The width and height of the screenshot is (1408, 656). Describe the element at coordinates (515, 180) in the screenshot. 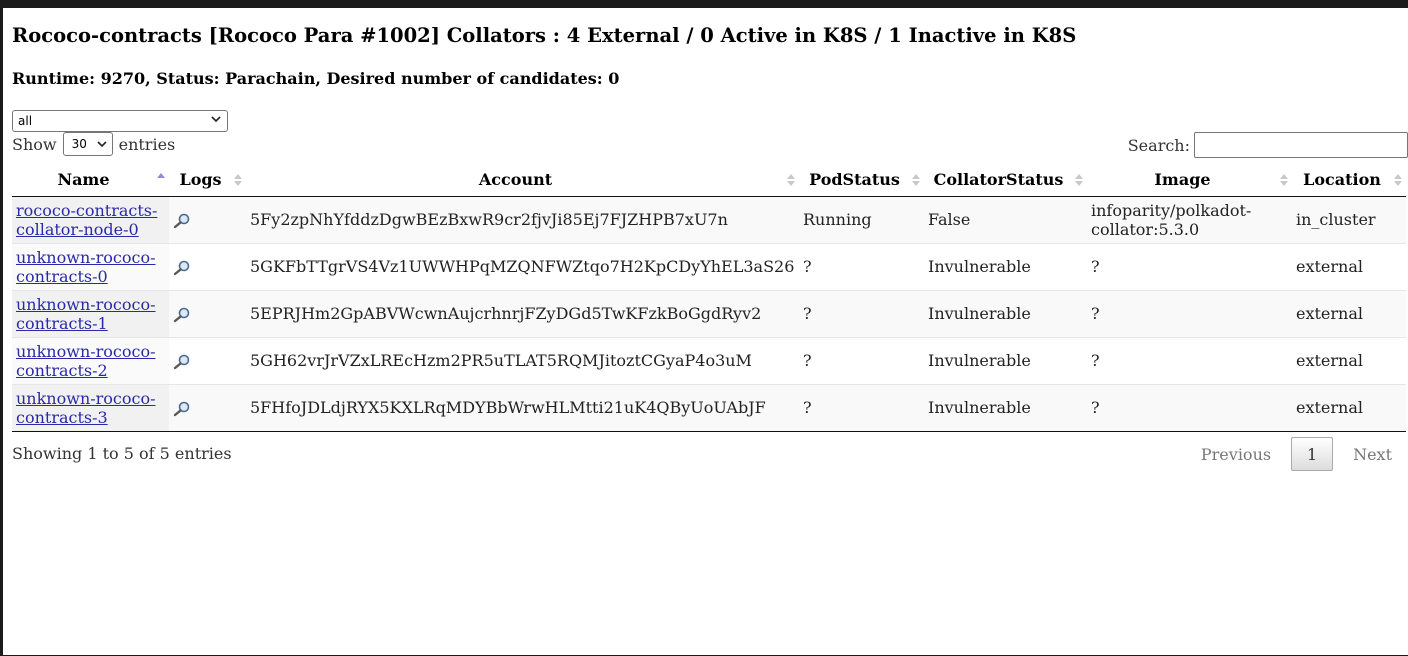

I see `column-label: Account` at that location.